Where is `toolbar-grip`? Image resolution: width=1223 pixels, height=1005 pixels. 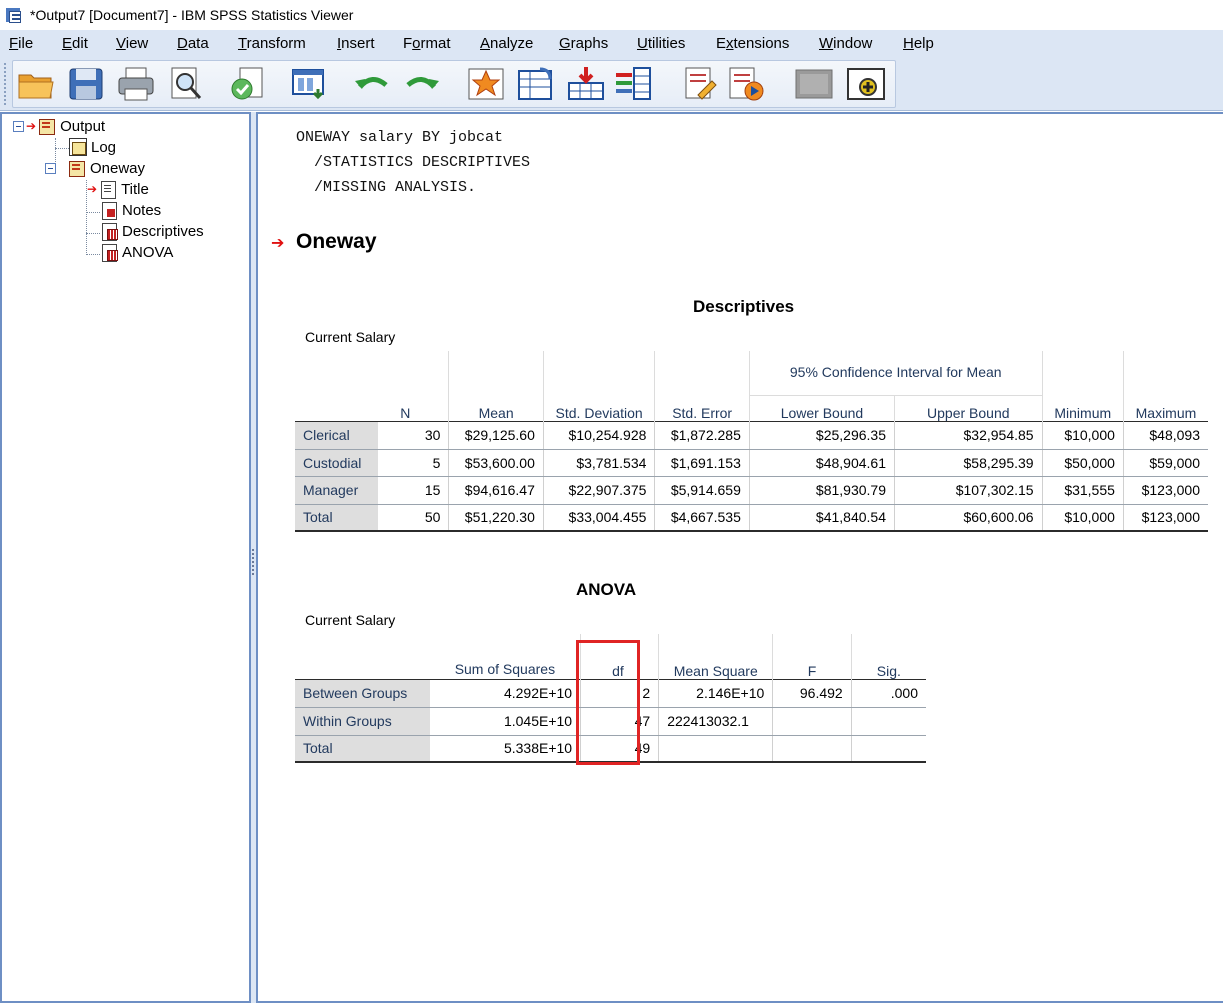 toolbar-grip is located at coordinates (6, 84).